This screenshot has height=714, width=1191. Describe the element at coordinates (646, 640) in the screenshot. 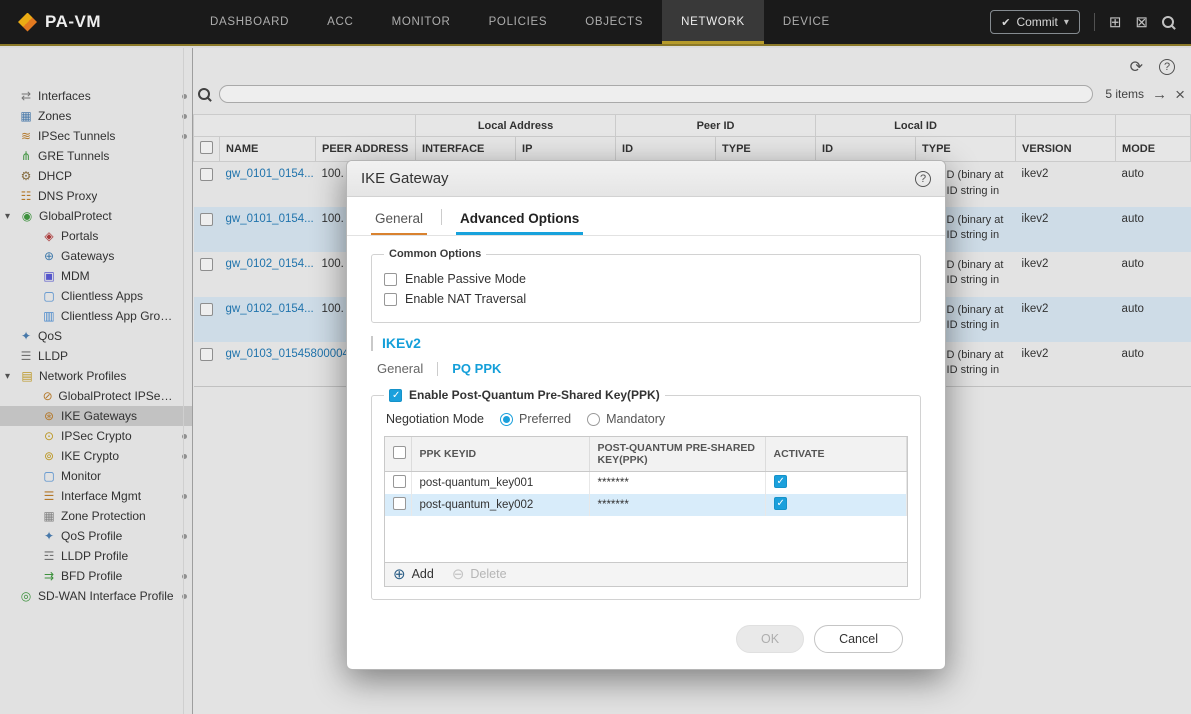

I see `dialog-footer: OK Cancel` at that location.